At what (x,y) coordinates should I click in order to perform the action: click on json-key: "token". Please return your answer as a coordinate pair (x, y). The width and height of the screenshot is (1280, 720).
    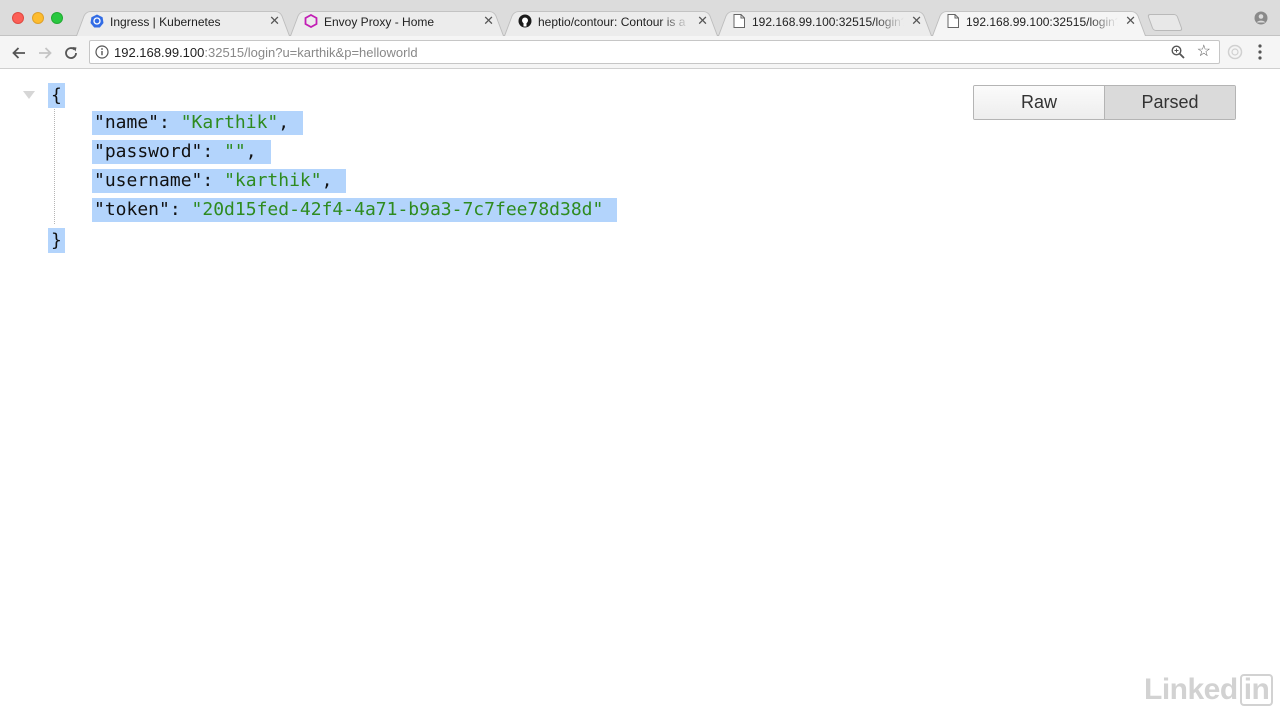
    Looking at the image, I should click on (132, 209).